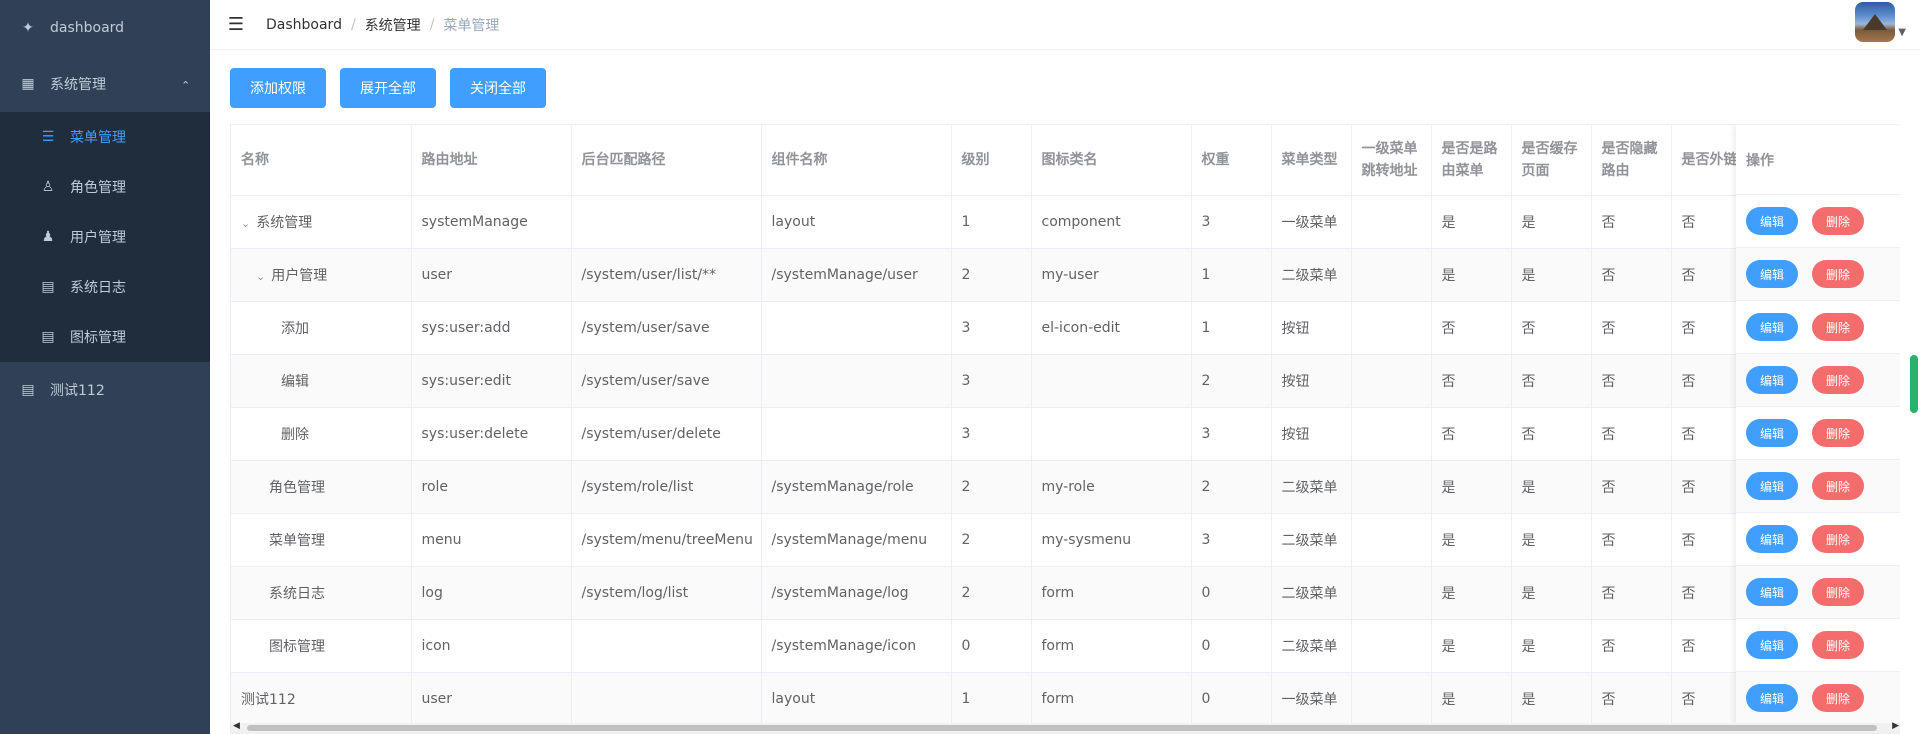 This screenshot has height=734, width=1920. I want to click on expand-all-button: 展开全部, so click(388, 88).